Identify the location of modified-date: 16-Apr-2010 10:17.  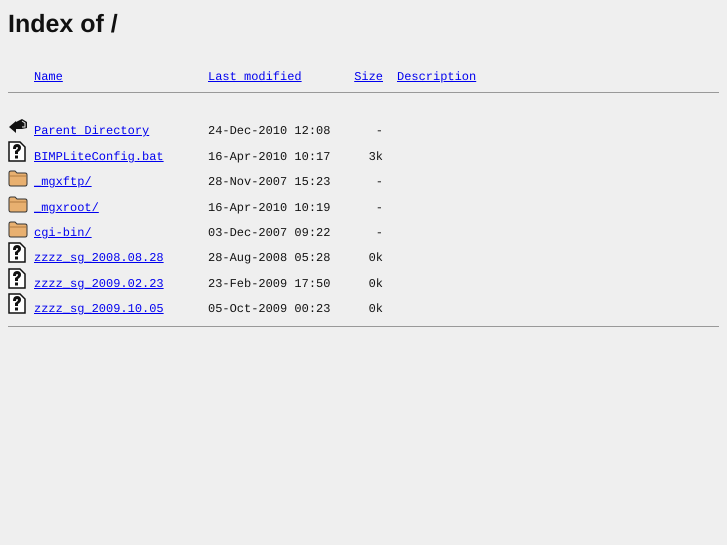
(270, 157).